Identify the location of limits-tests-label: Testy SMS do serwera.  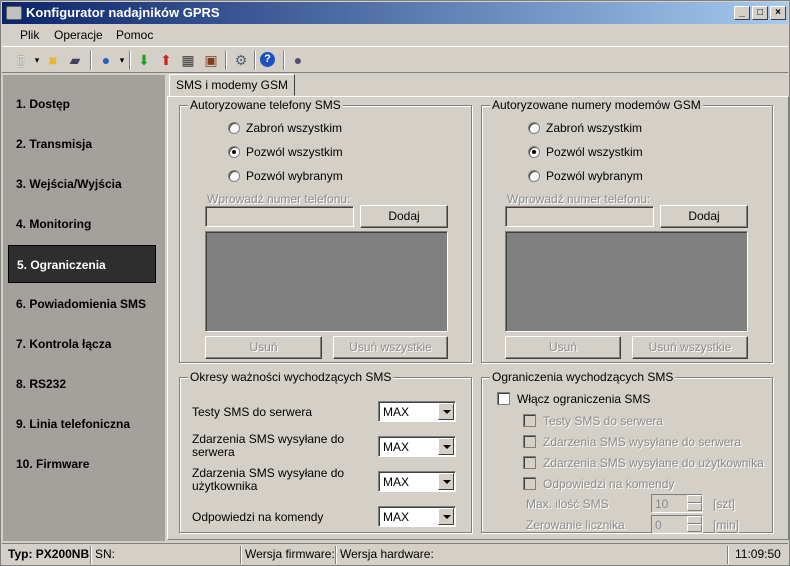
(603, 421).